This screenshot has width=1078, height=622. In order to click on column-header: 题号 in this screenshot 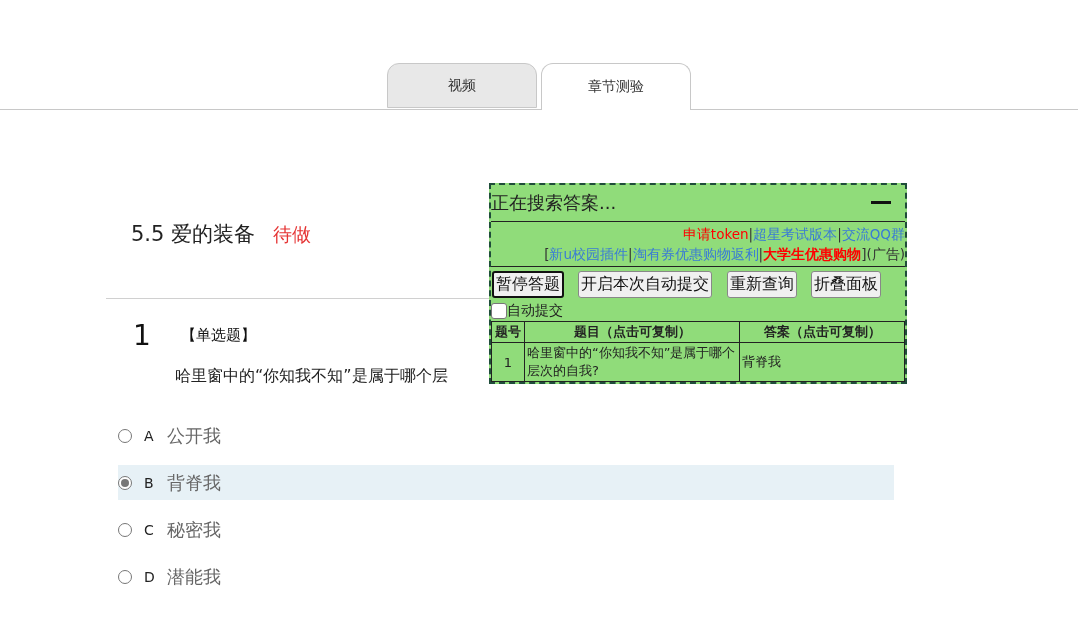, I will do `click(508, 332)`.